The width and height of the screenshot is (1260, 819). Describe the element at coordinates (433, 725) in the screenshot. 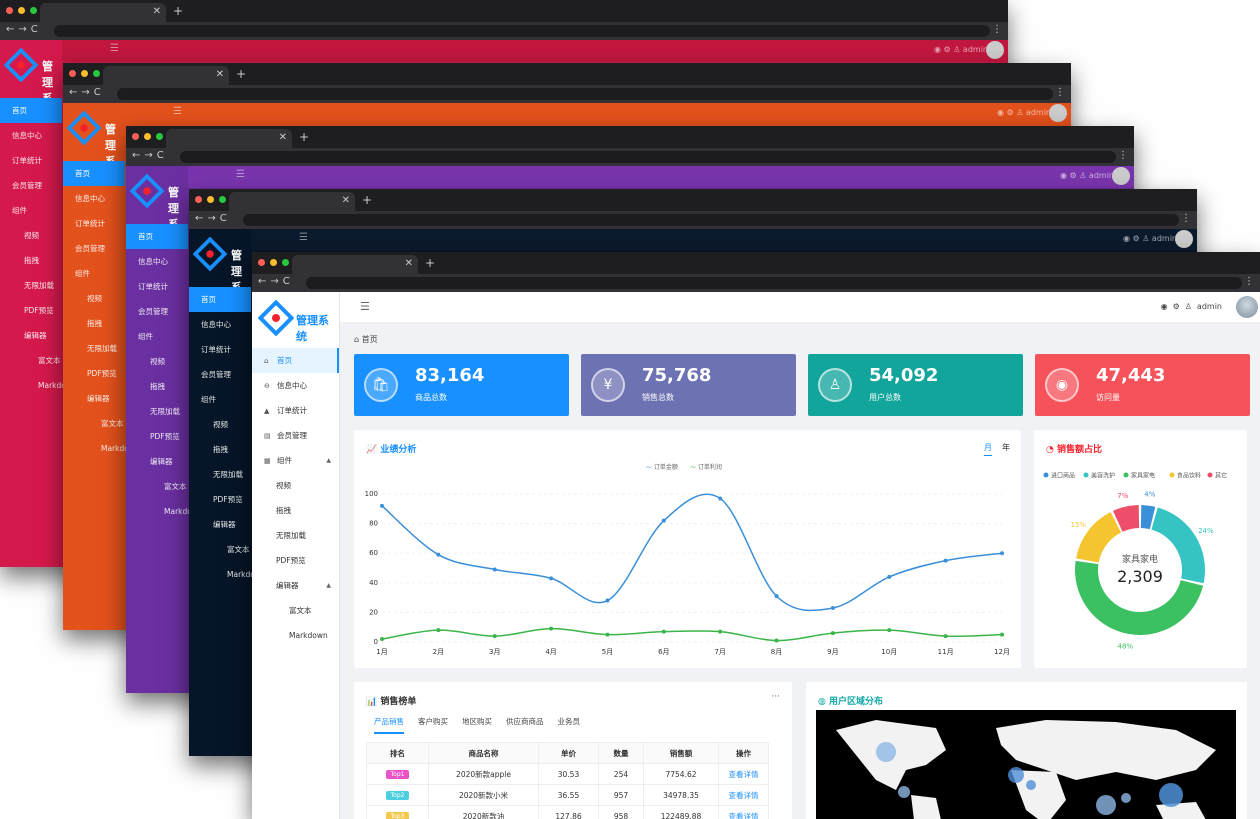

I see `ranking-tab: 客户购买` at that location.